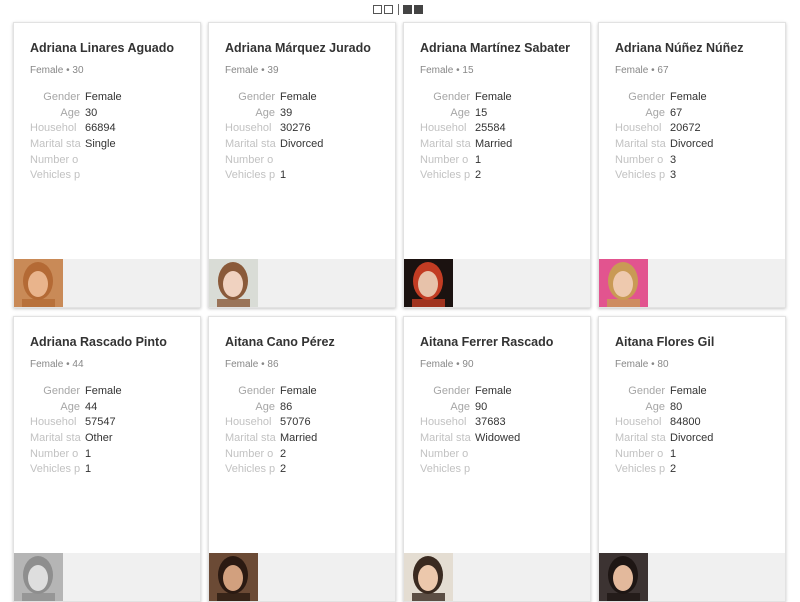  I want to click on field-value: 80, so click(676, 406).